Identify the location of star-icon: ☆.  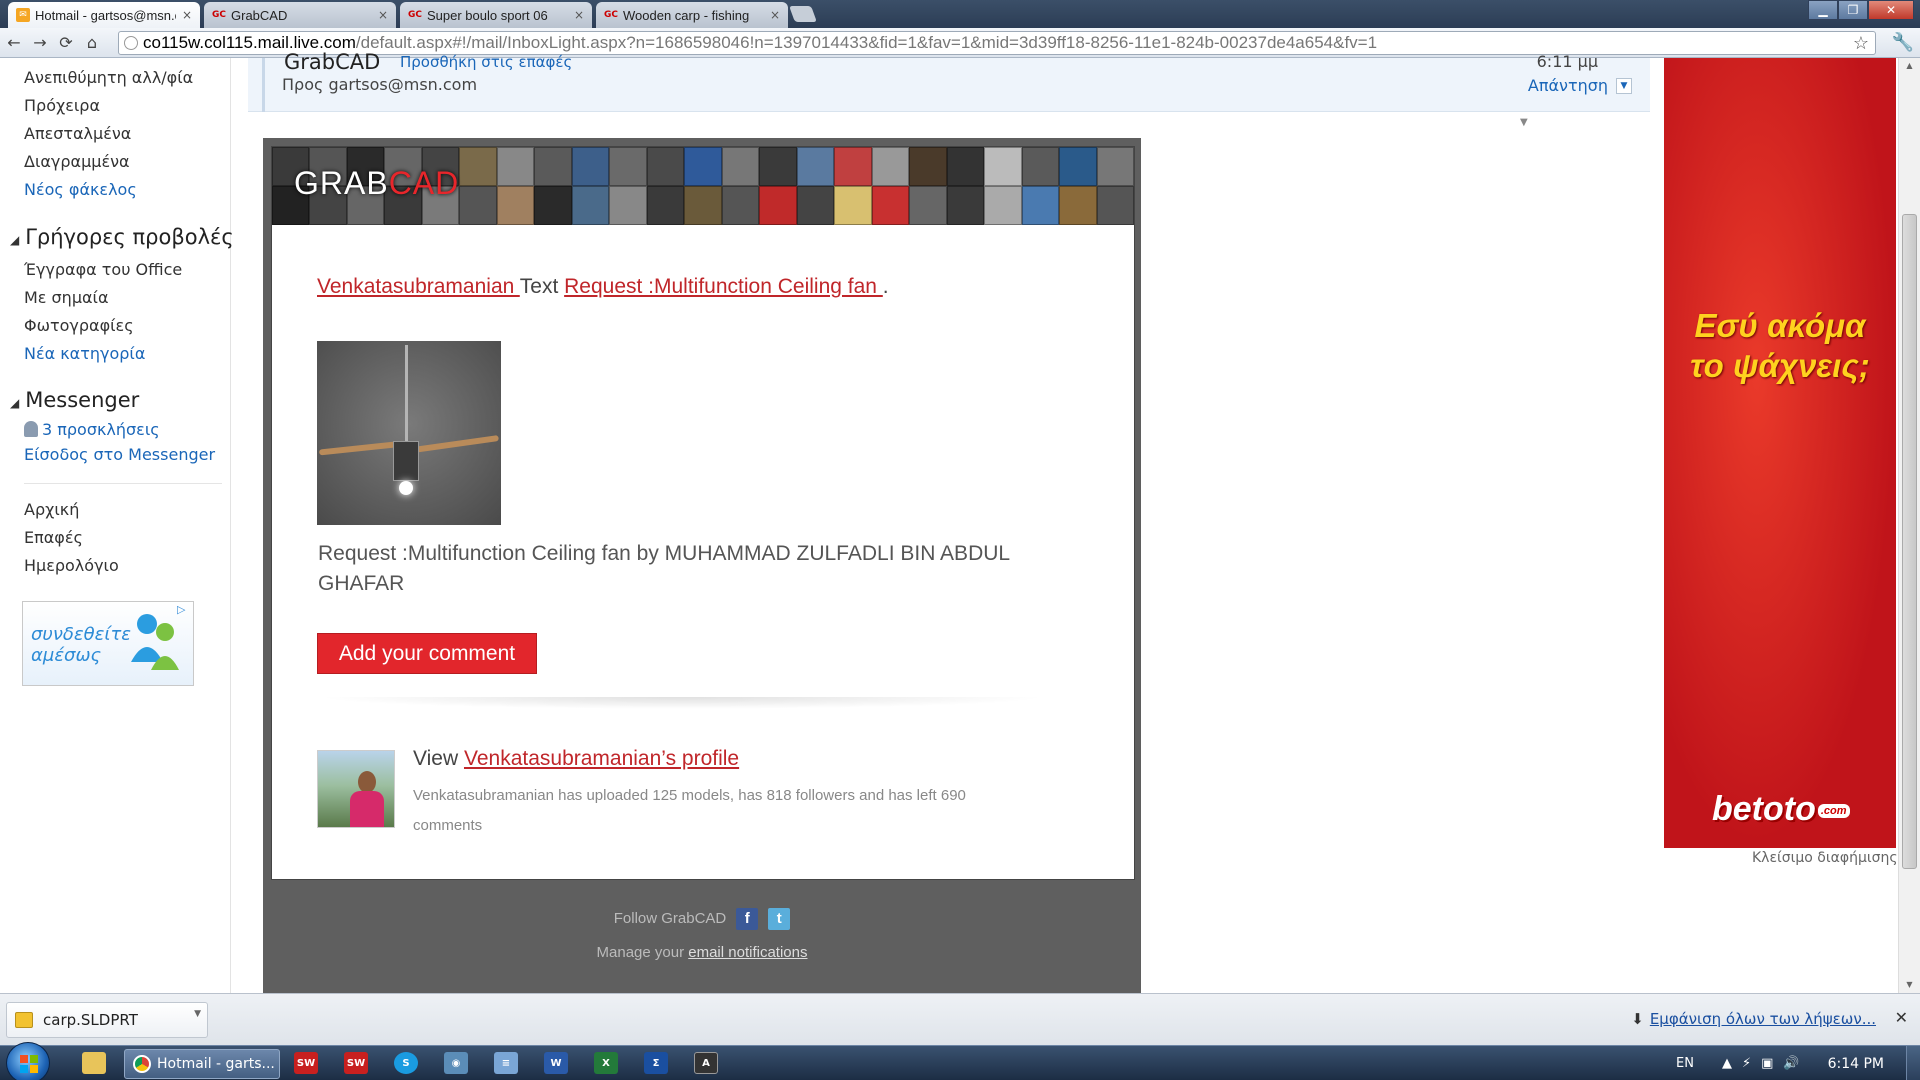
(1861, 43).